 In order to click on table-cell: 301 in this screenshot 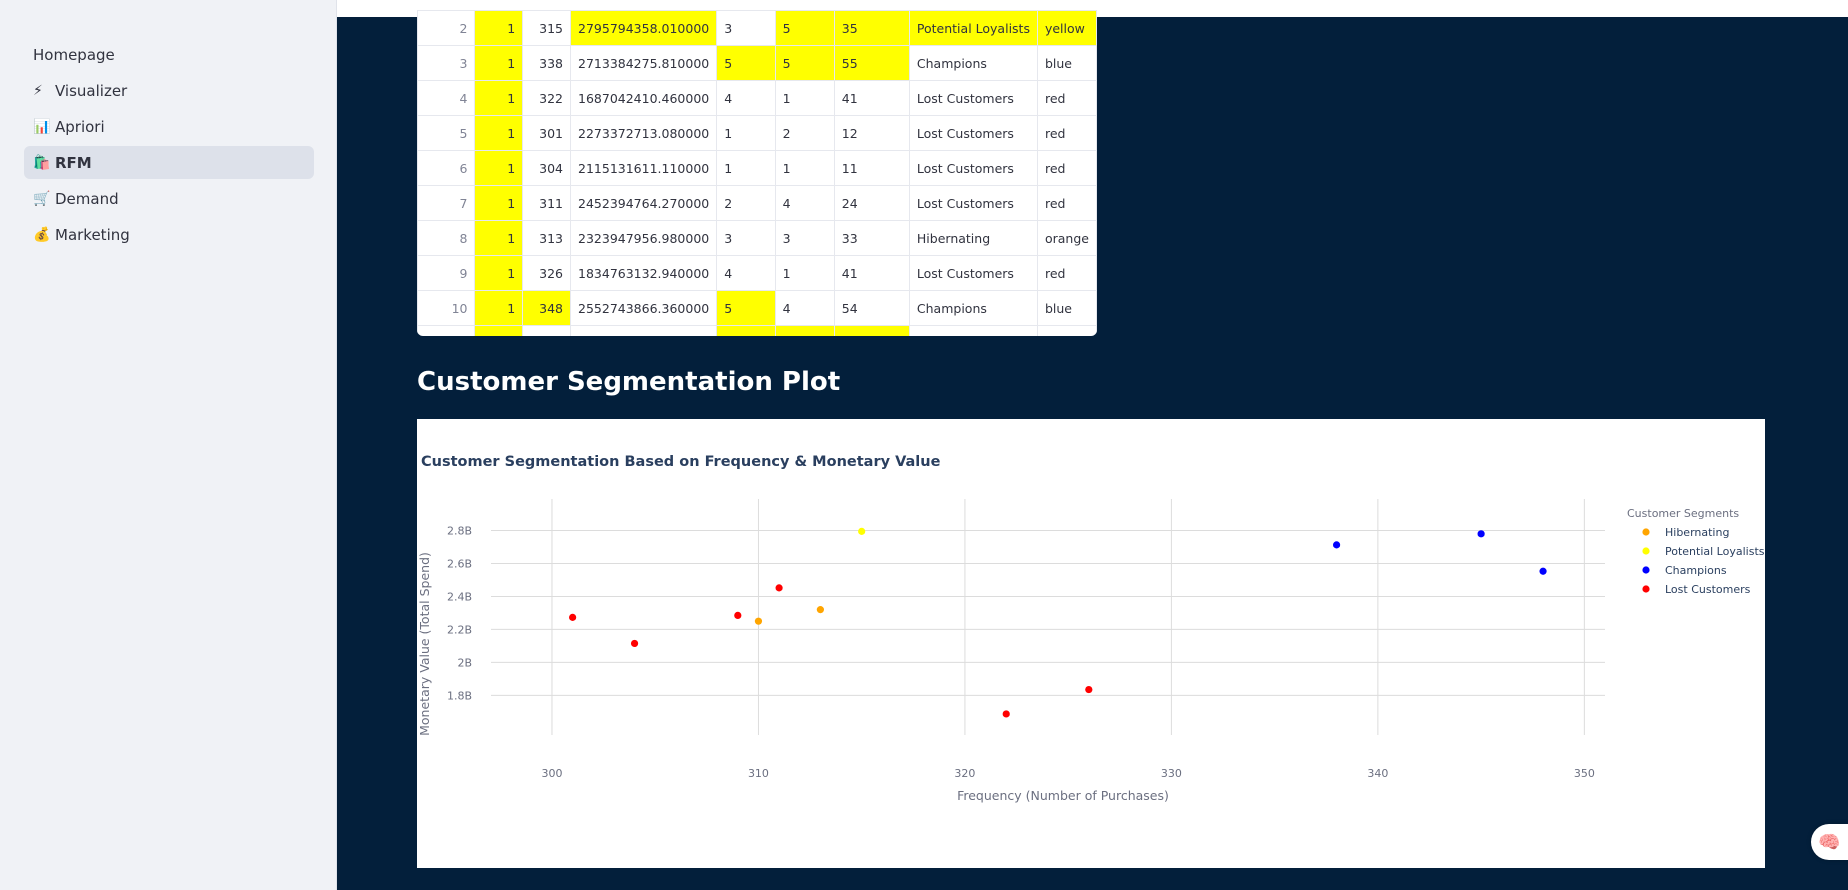, I will do `click(547, 133)`.